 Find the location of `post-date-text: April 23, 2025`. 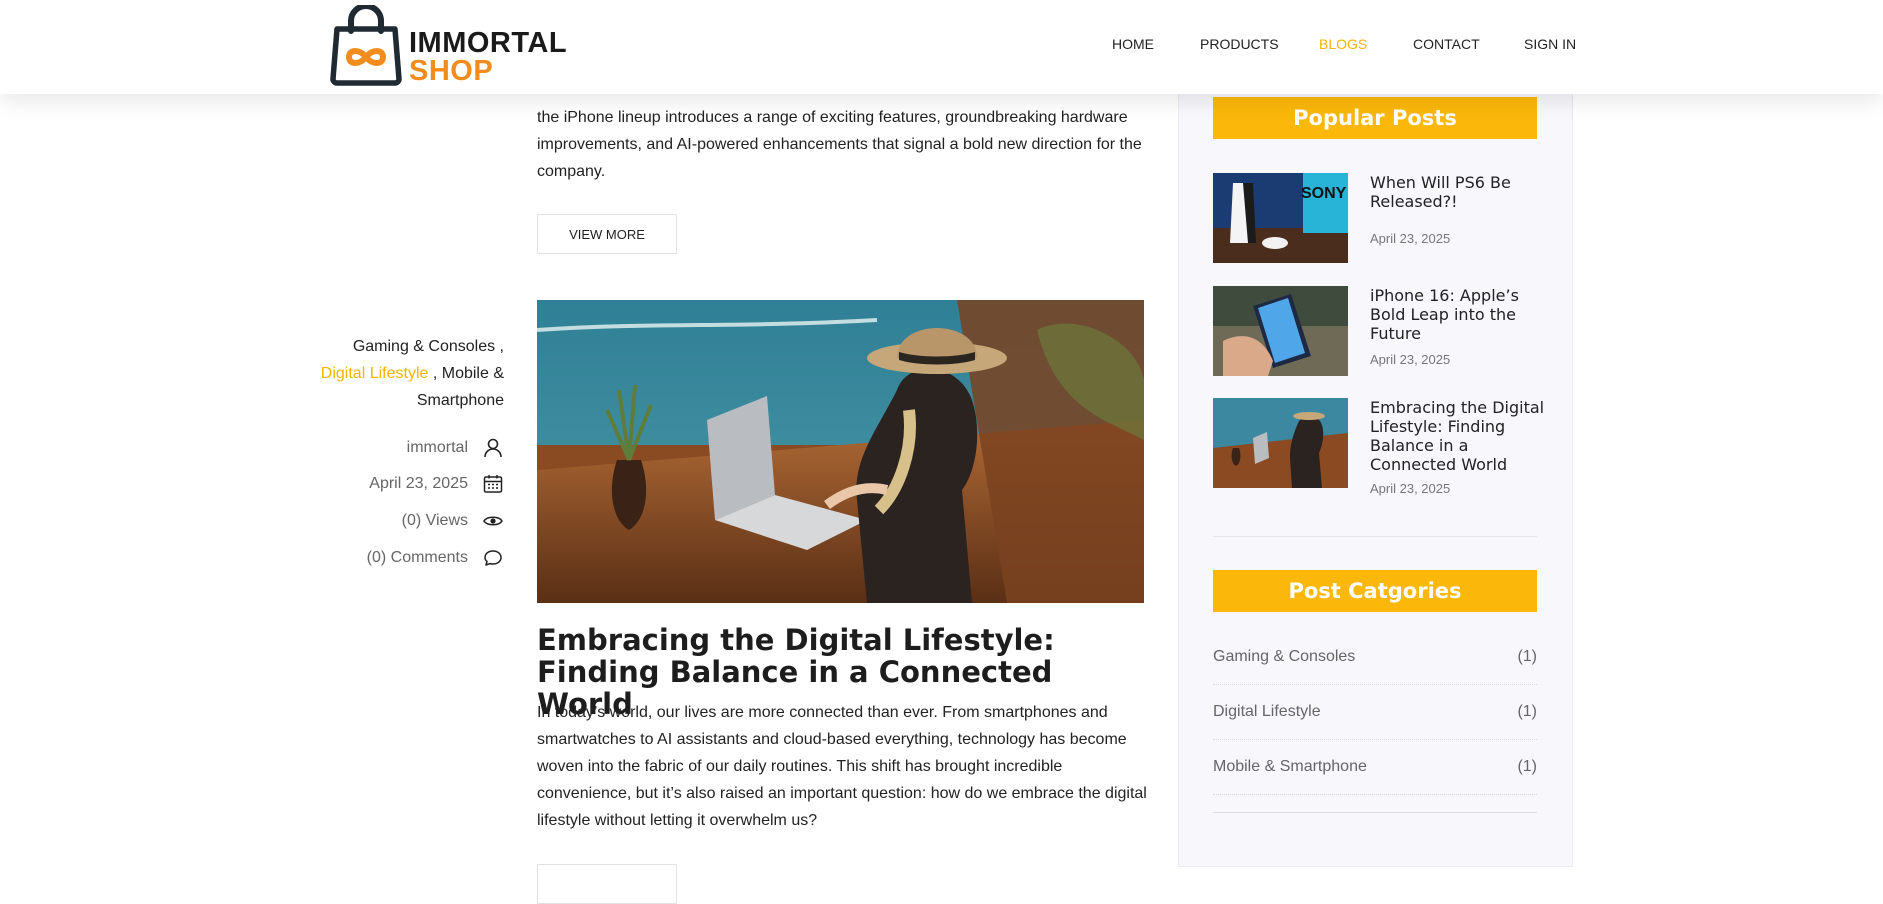

post-date-text: April 23, 2025 is located at coordinates (418, 483).